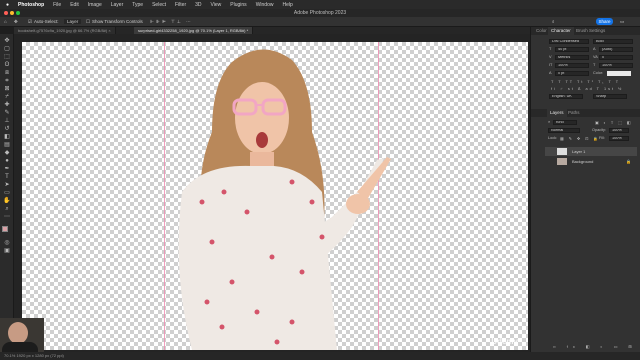 This screenshot has height=360, width=640. Describe the element at coordinates (320, 356) in the screenshot. I see `status-bar: 70.1% 1920 px x 1280 px (72 ppi)` at that location.